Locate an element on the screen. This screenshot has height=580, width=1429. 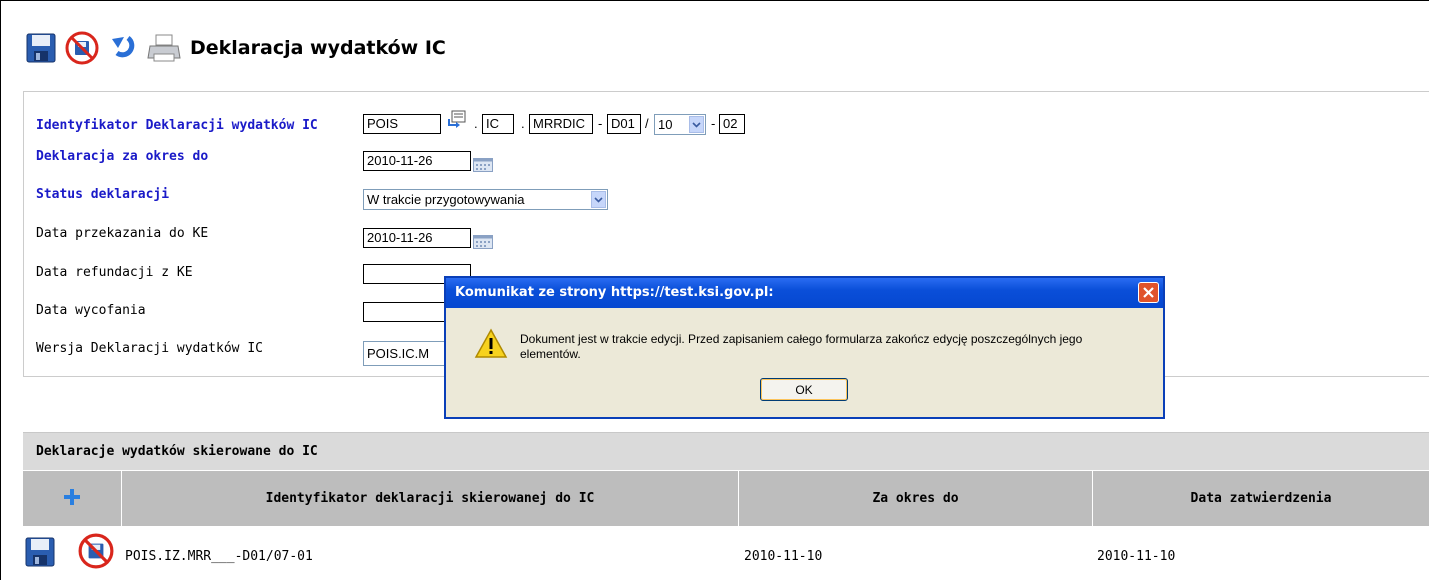
month-select: 10 is located at coordinates (680, 124).